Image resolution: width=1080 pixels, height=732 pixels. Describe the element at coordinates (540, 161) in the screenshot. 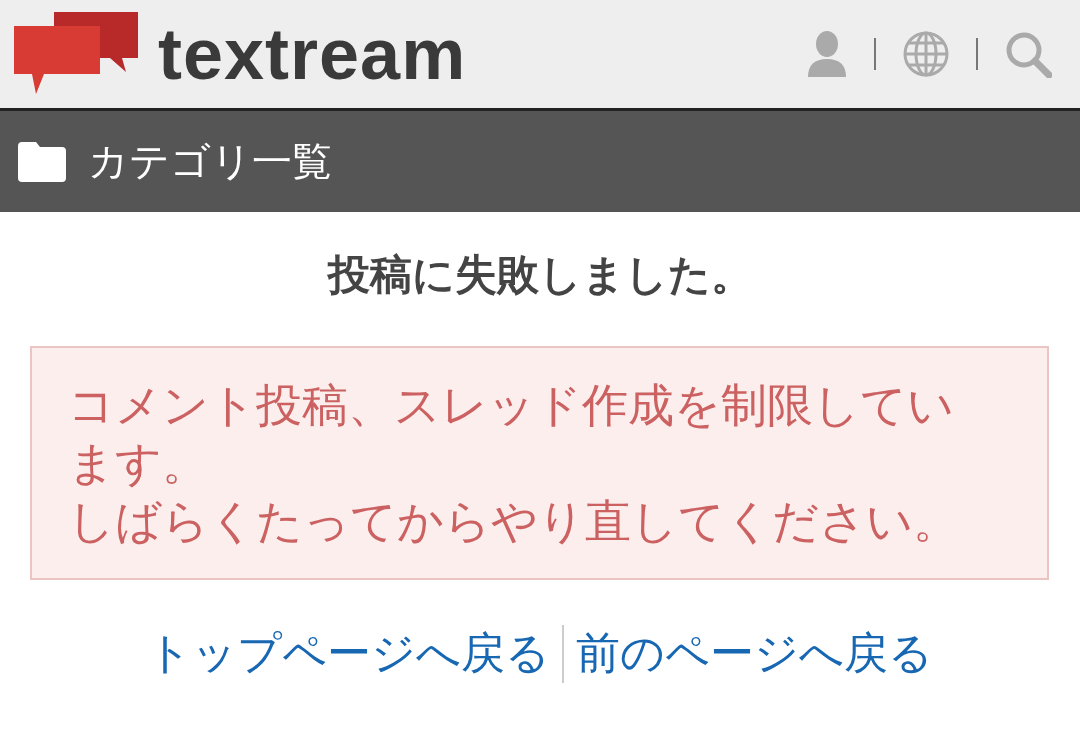

I see `category-bar: カテゴリ一覧` at that location.